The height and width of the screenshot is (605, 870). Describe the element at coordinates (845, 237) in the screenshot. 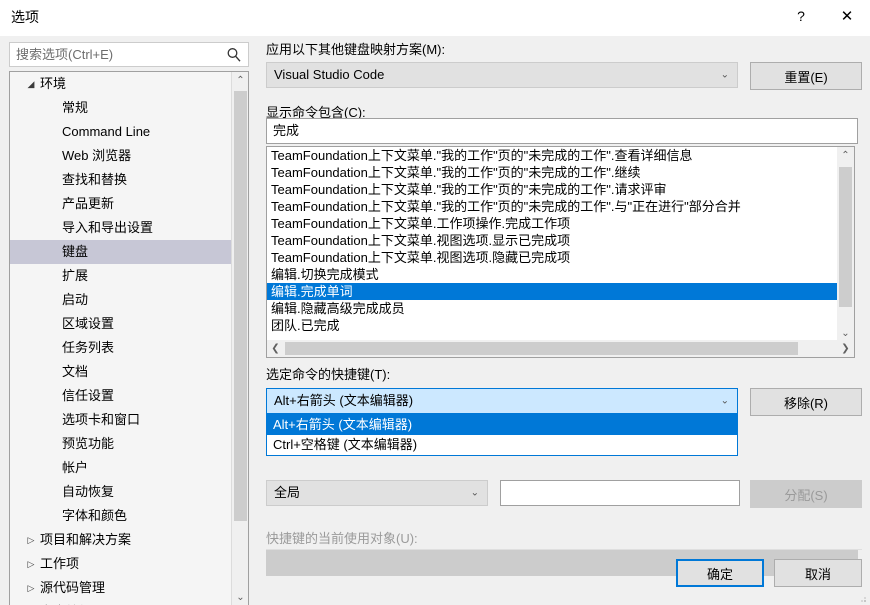

I see `command-scrollbar-thumb` at that location.